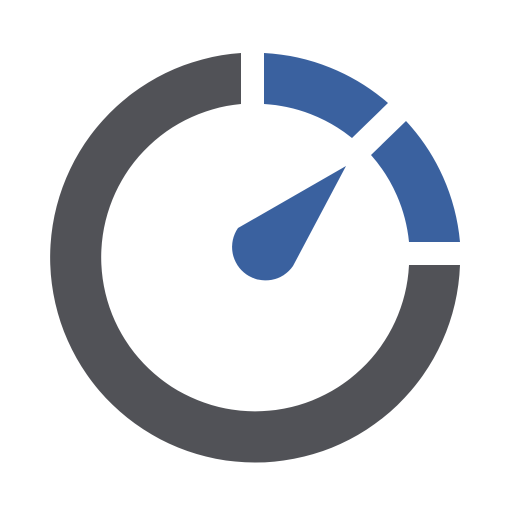 This screenshot has height=512, width=512. What do you see at coordinates (326, 95) in the screenshot?
I see `gauge-ring-blue-segment-top` at bounding box center [326, 95].